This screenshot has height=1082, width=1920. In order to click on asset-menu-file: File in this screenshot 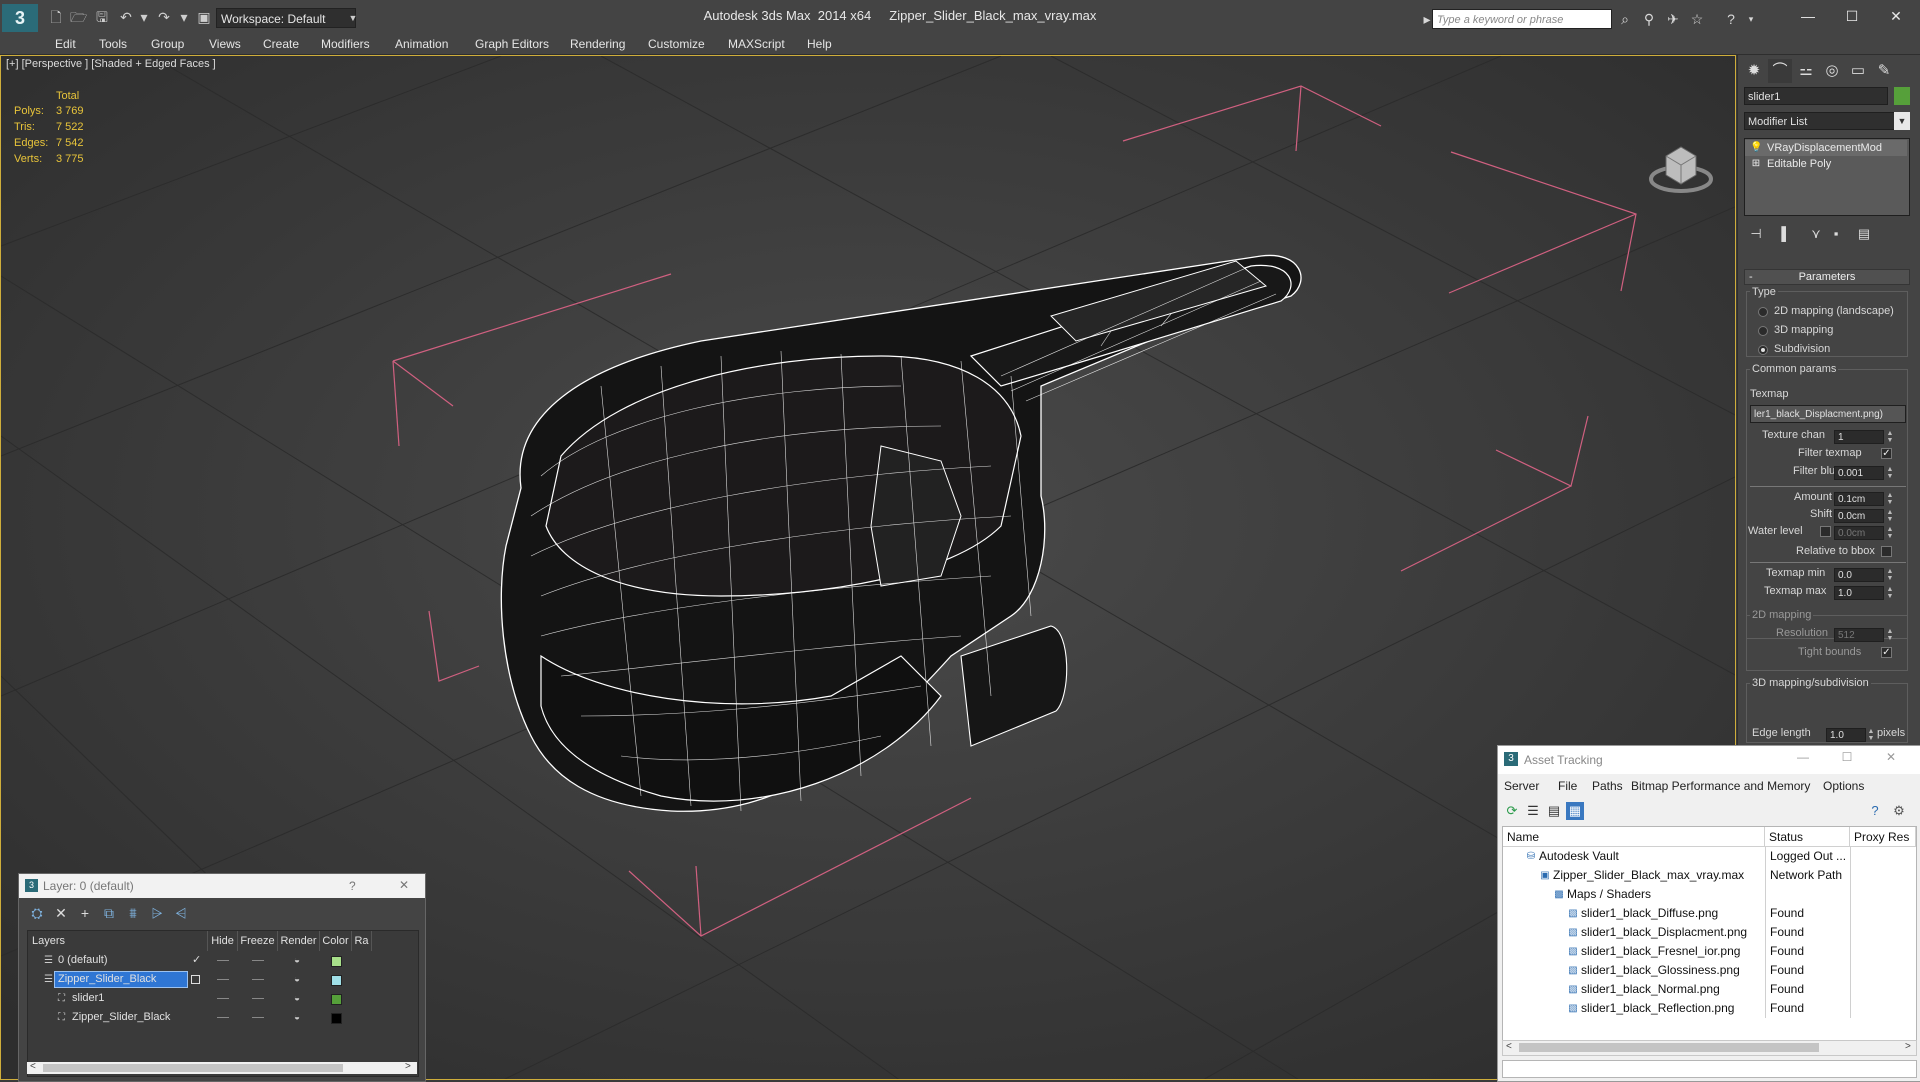, I will do `click(1567, 786)`.